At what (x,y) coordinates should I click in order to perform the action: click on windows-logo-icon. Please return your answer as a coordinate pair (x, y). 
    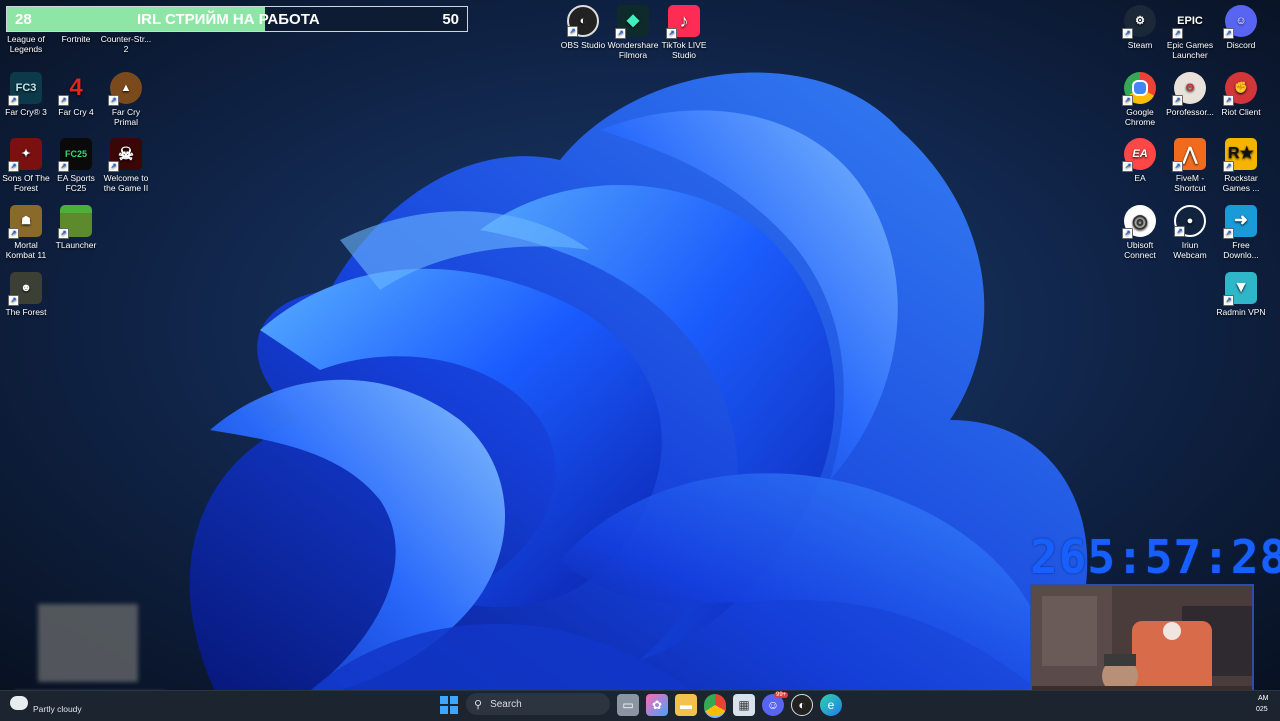
    Looking at the image, I should click on (449, 705).